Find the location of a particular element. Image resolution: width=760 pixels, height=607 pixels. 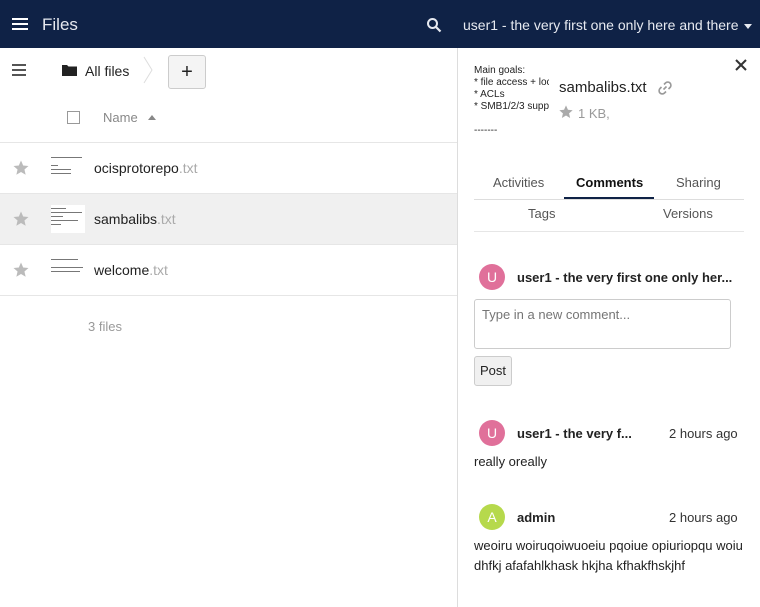

files-controls: All files + is located at coordinates (229, 71).